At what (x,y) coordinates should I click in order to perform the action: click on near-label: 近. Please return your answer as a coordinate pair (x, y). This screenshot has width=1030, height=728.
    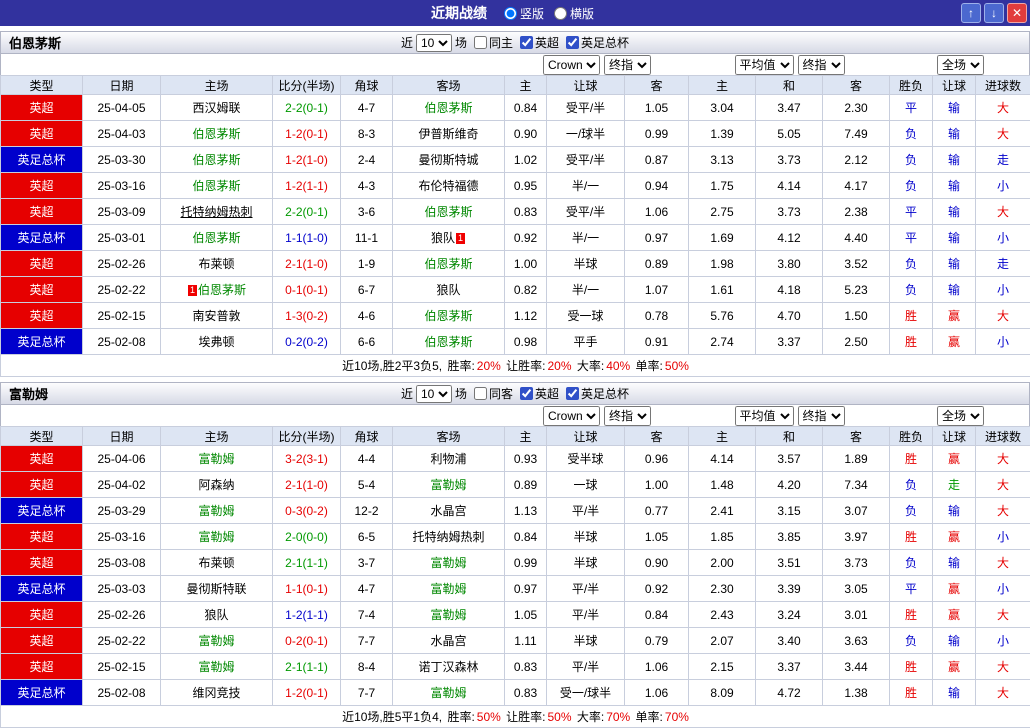
    Looking at the image, I should click on (406, 394).